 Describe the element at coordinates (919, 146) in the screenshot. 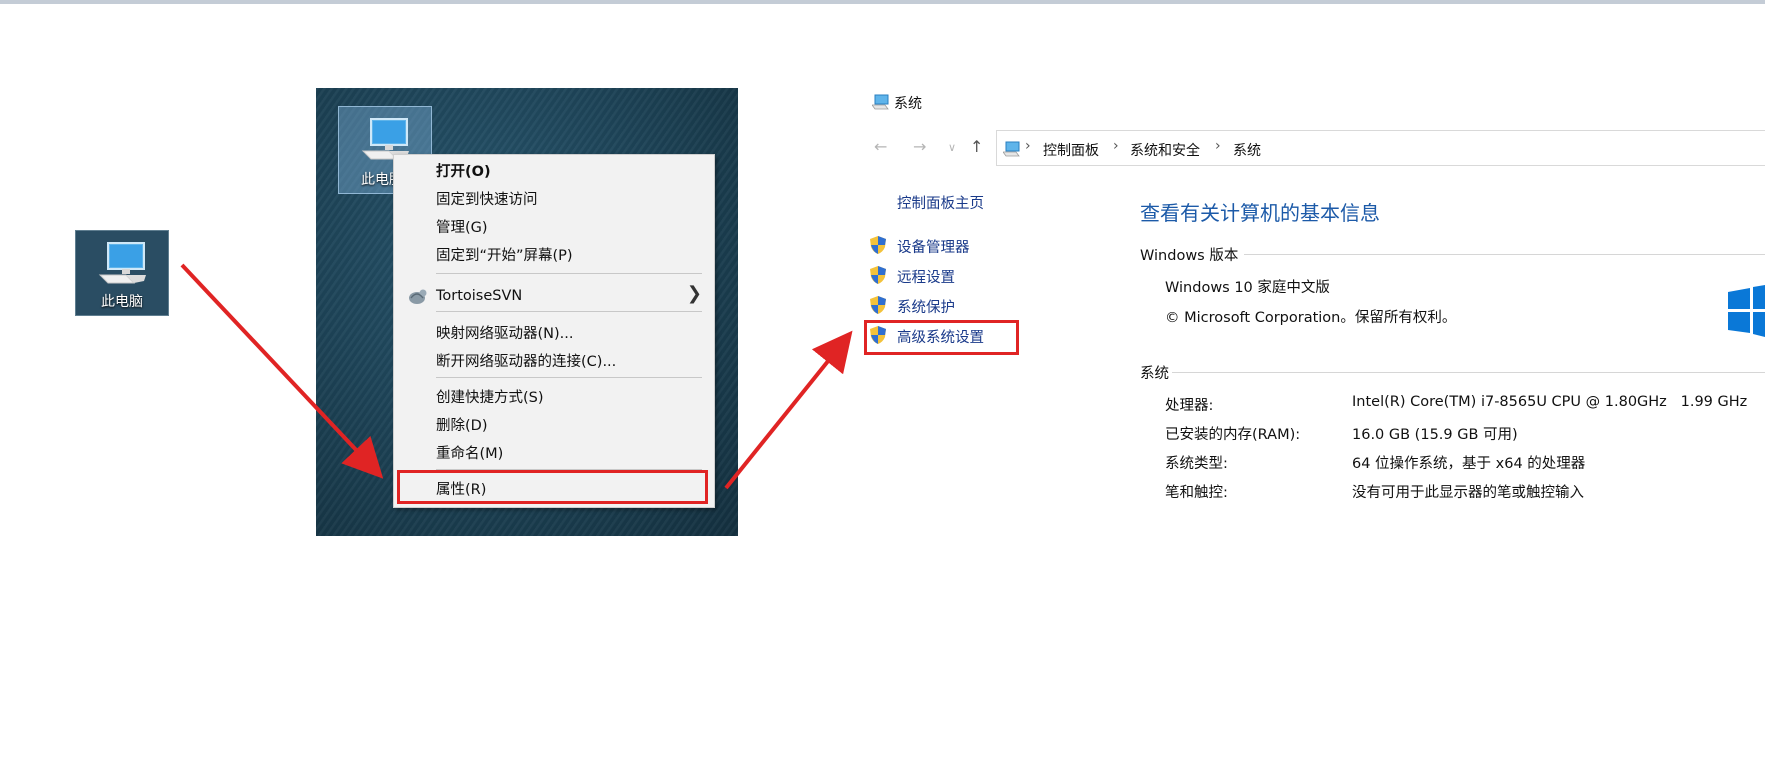

I see `forward-arrow-icon: →` at that location.